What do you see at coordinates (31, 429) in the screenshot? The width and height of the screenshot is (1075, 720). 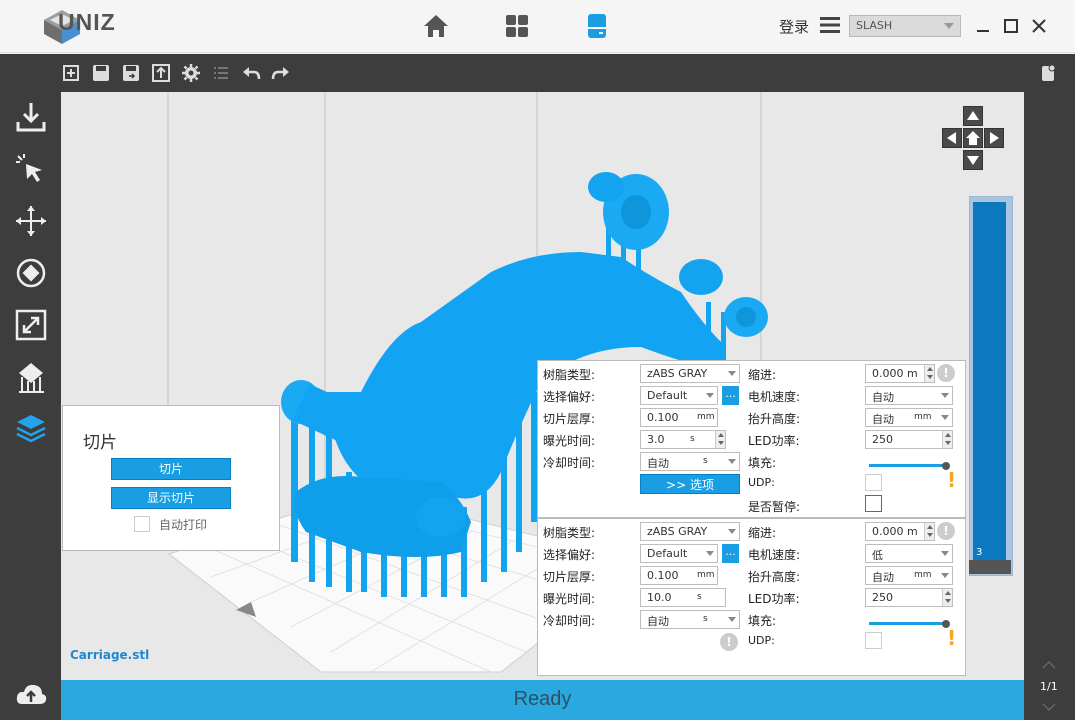 I see `layers-icon` at bounding box center [31, 429].